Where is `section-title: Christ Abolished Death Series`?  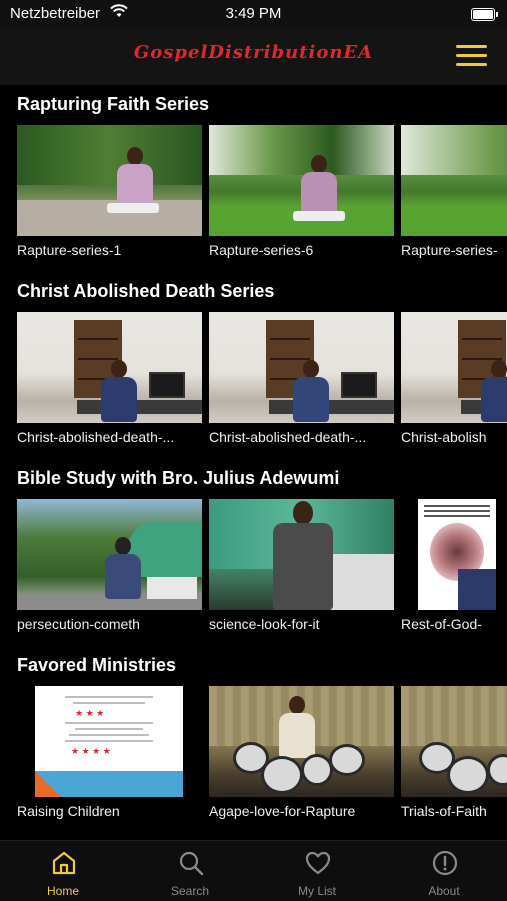
section-title: Christ Abolished Death Series is located at coordinates (146, 291).